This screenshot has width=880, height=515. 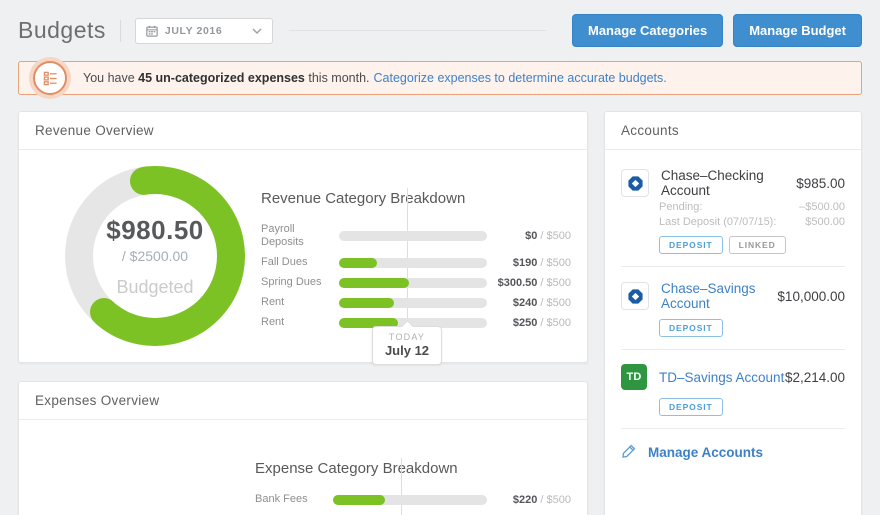 I want to click on account-item-chase-savings: Chase–Savings Account $10,000.00 DEPOSIT, so click(x=733, y=308).